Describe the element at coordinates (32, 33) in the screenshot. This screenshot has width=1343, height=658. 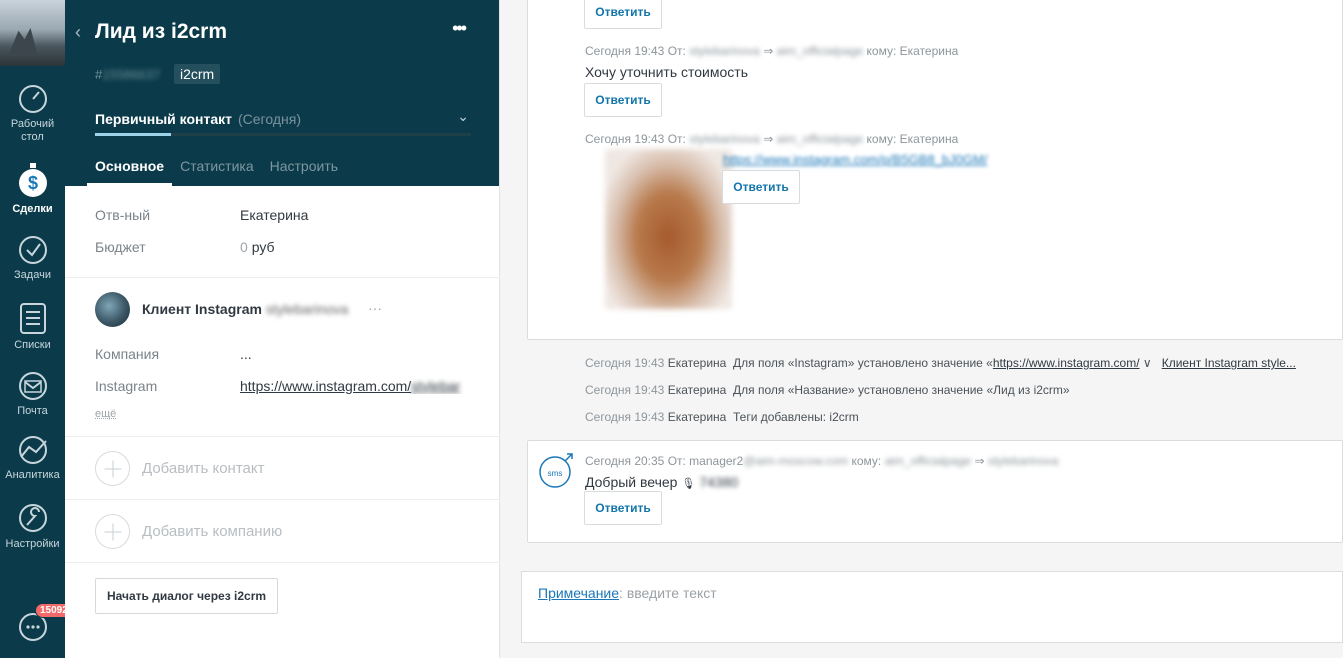
I see `user-avatar` at that location.